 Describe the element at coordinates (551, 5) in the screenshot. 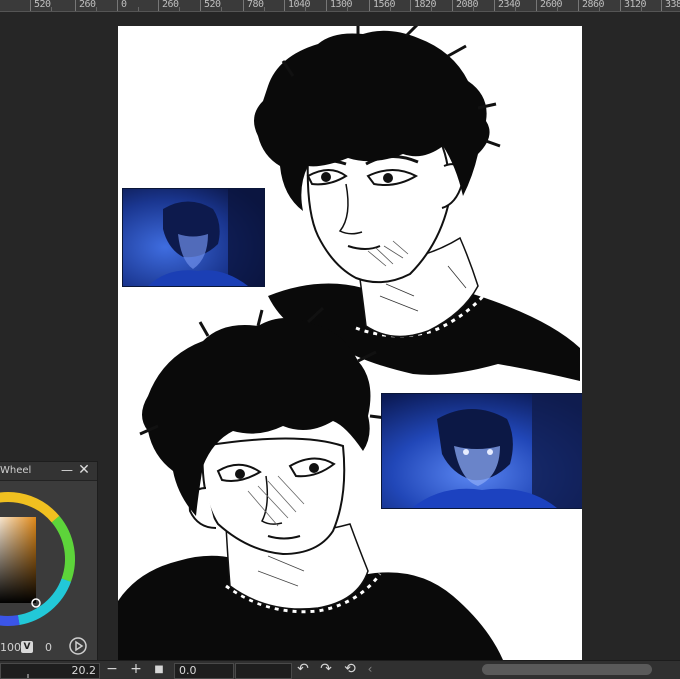

I see `ruler-label: 2600` at that location.